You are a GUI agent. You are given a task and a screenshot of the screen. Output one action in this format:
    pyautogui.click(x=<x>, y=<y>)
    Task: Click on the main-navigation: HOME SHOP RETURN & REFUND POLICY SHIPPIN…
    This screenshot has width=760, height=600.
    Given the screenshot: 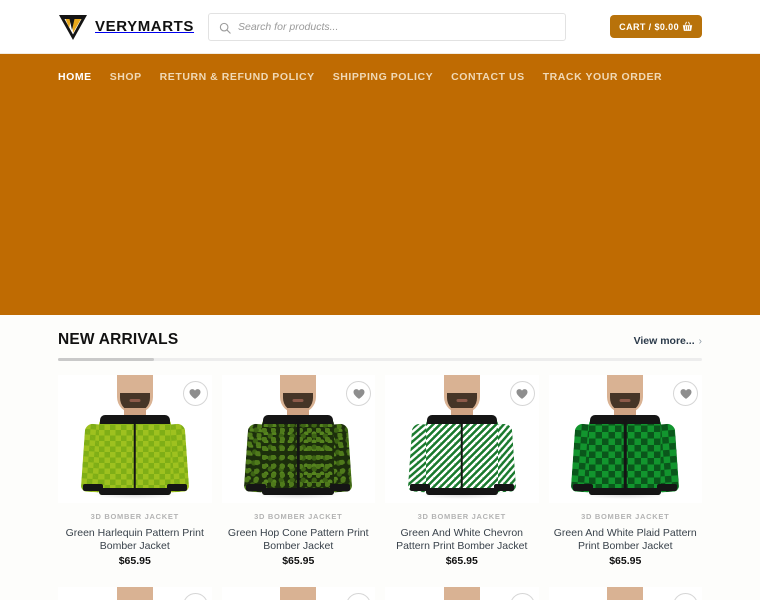 What is the action you would take?
    pyautogui.click(x=380, y=70)
    